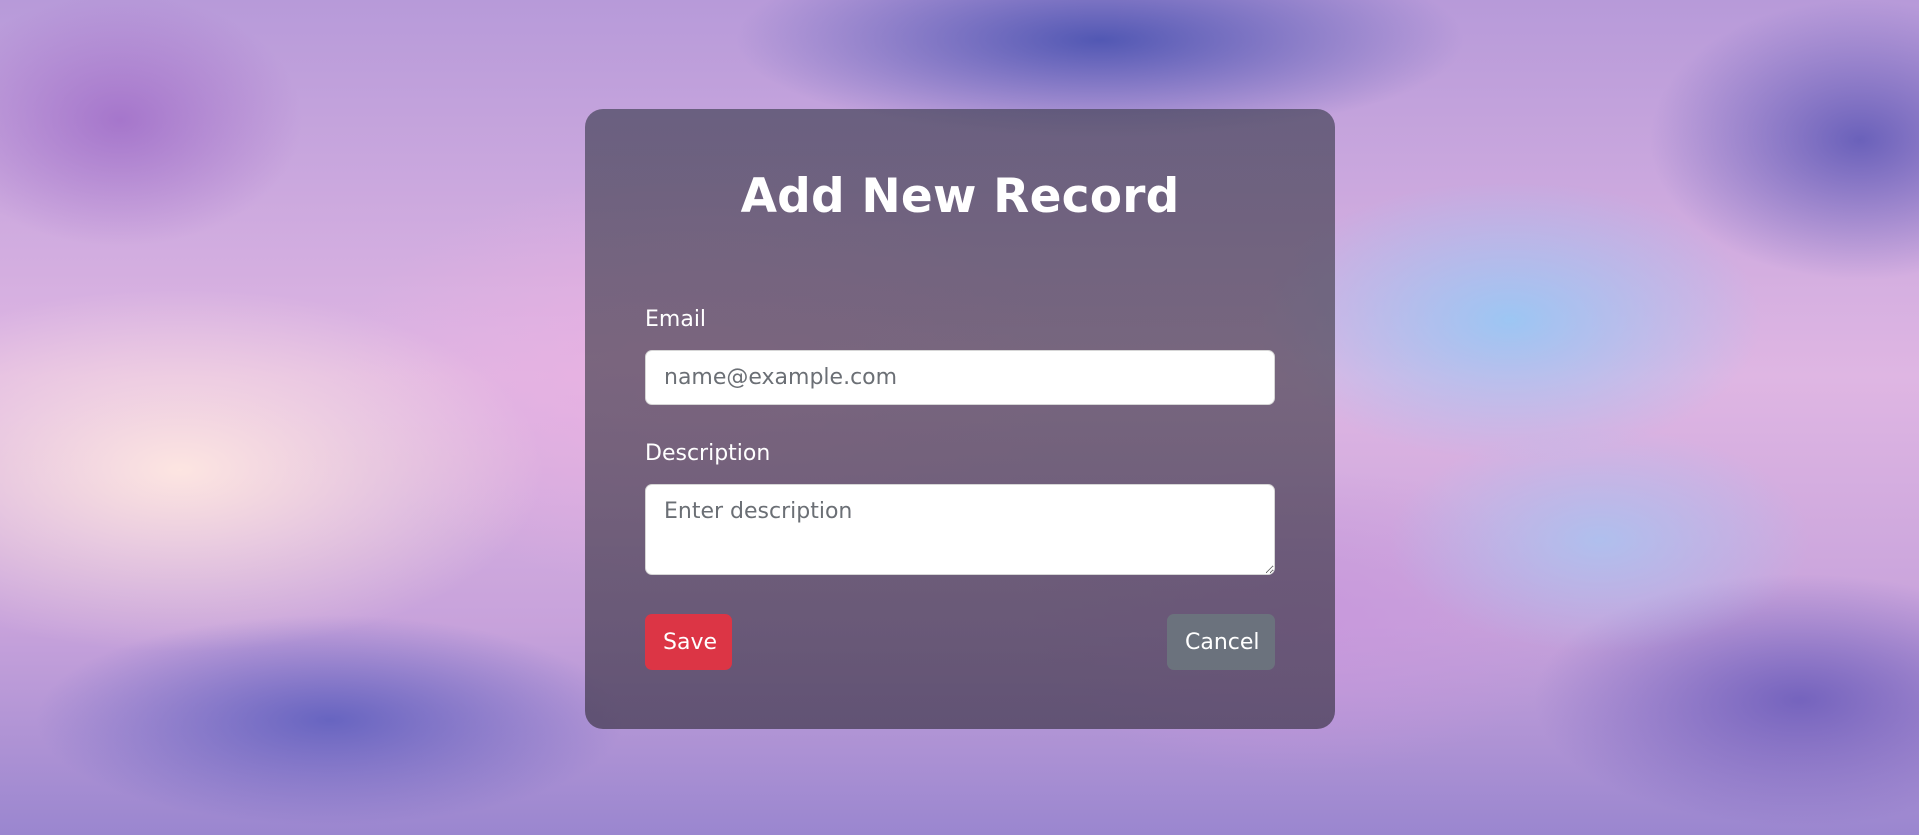  Describe the element at coordinates (676, 319) in the screenshot. I see `email-label: Email` at that location.